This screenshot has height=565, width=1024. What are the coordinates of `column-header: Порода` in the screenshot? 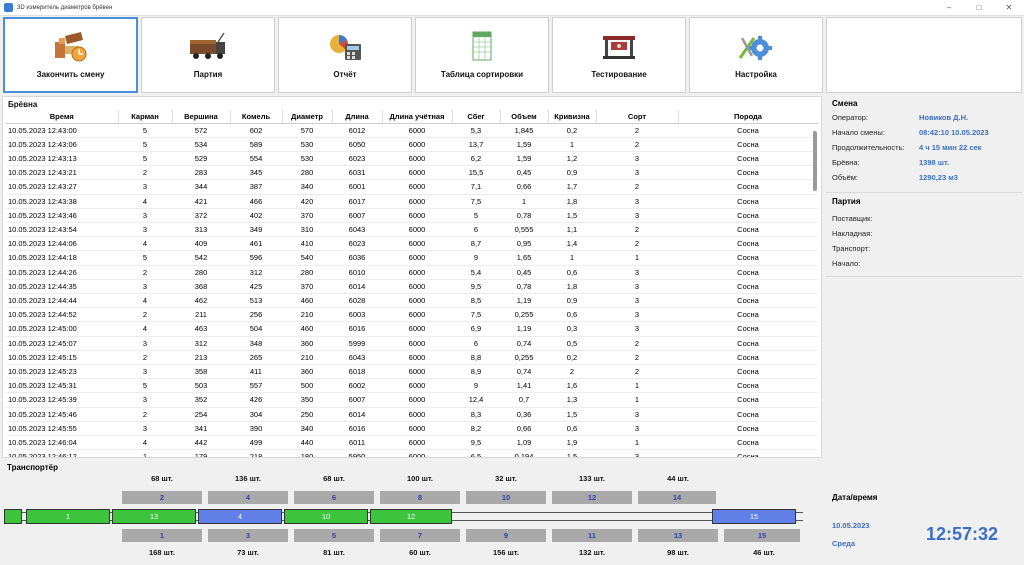 It's located at (748, 117).